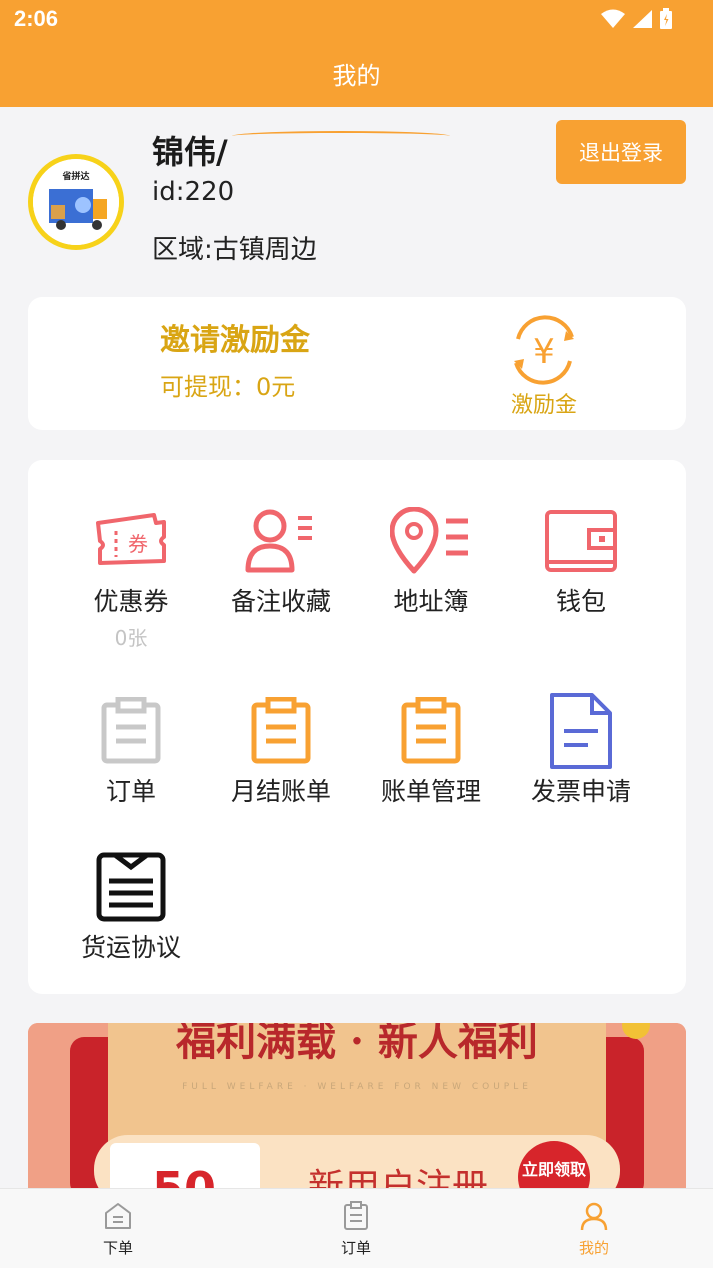 The image size is (713, 1268). I want to click on tab-place-order: 下单, so click(118, 1229).